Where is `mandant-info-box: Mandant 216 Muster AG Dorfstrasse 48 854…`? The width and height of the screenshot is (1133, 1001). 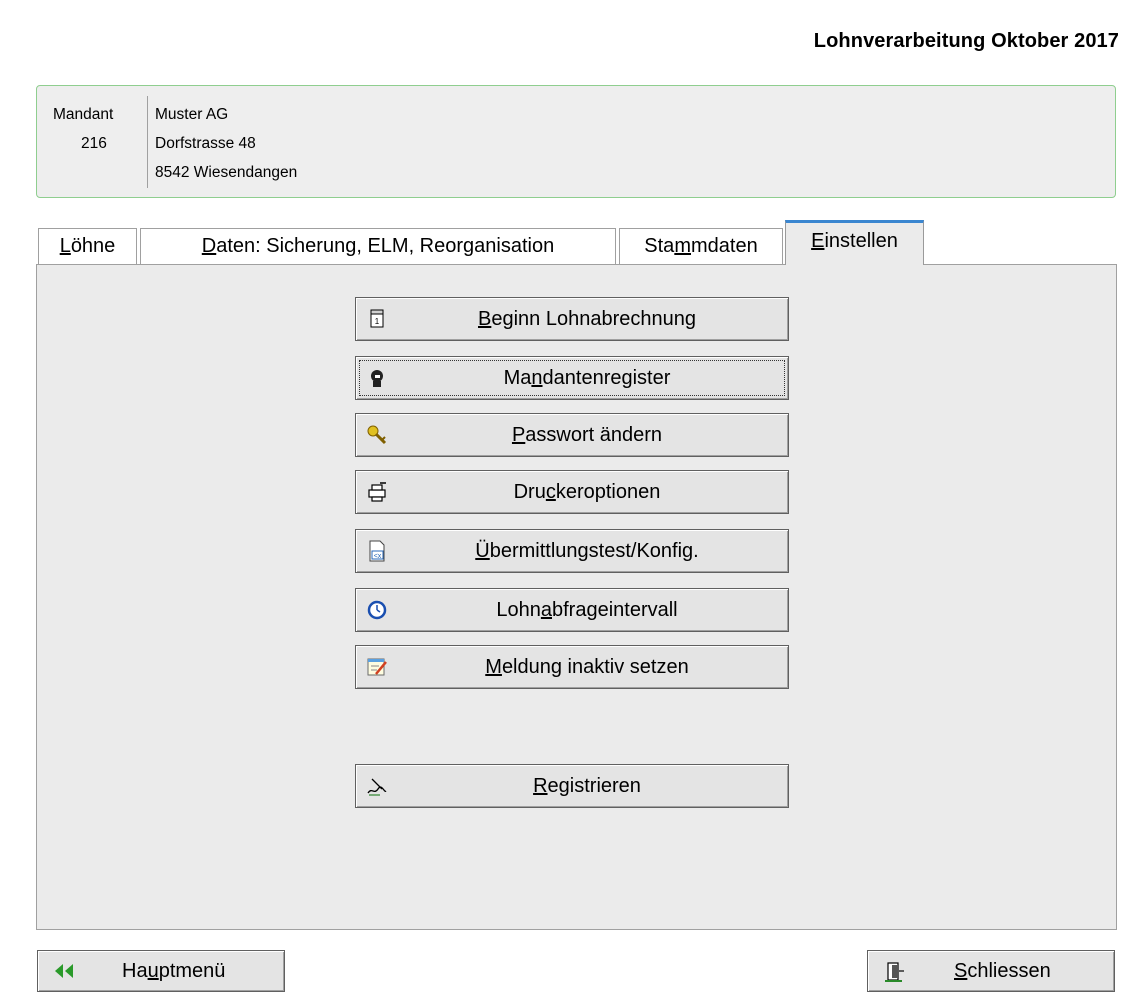 mandant-info-box: Mandant 216 Muster AG Dorfstrasse 48 854… is located at coordinates (576, 141).